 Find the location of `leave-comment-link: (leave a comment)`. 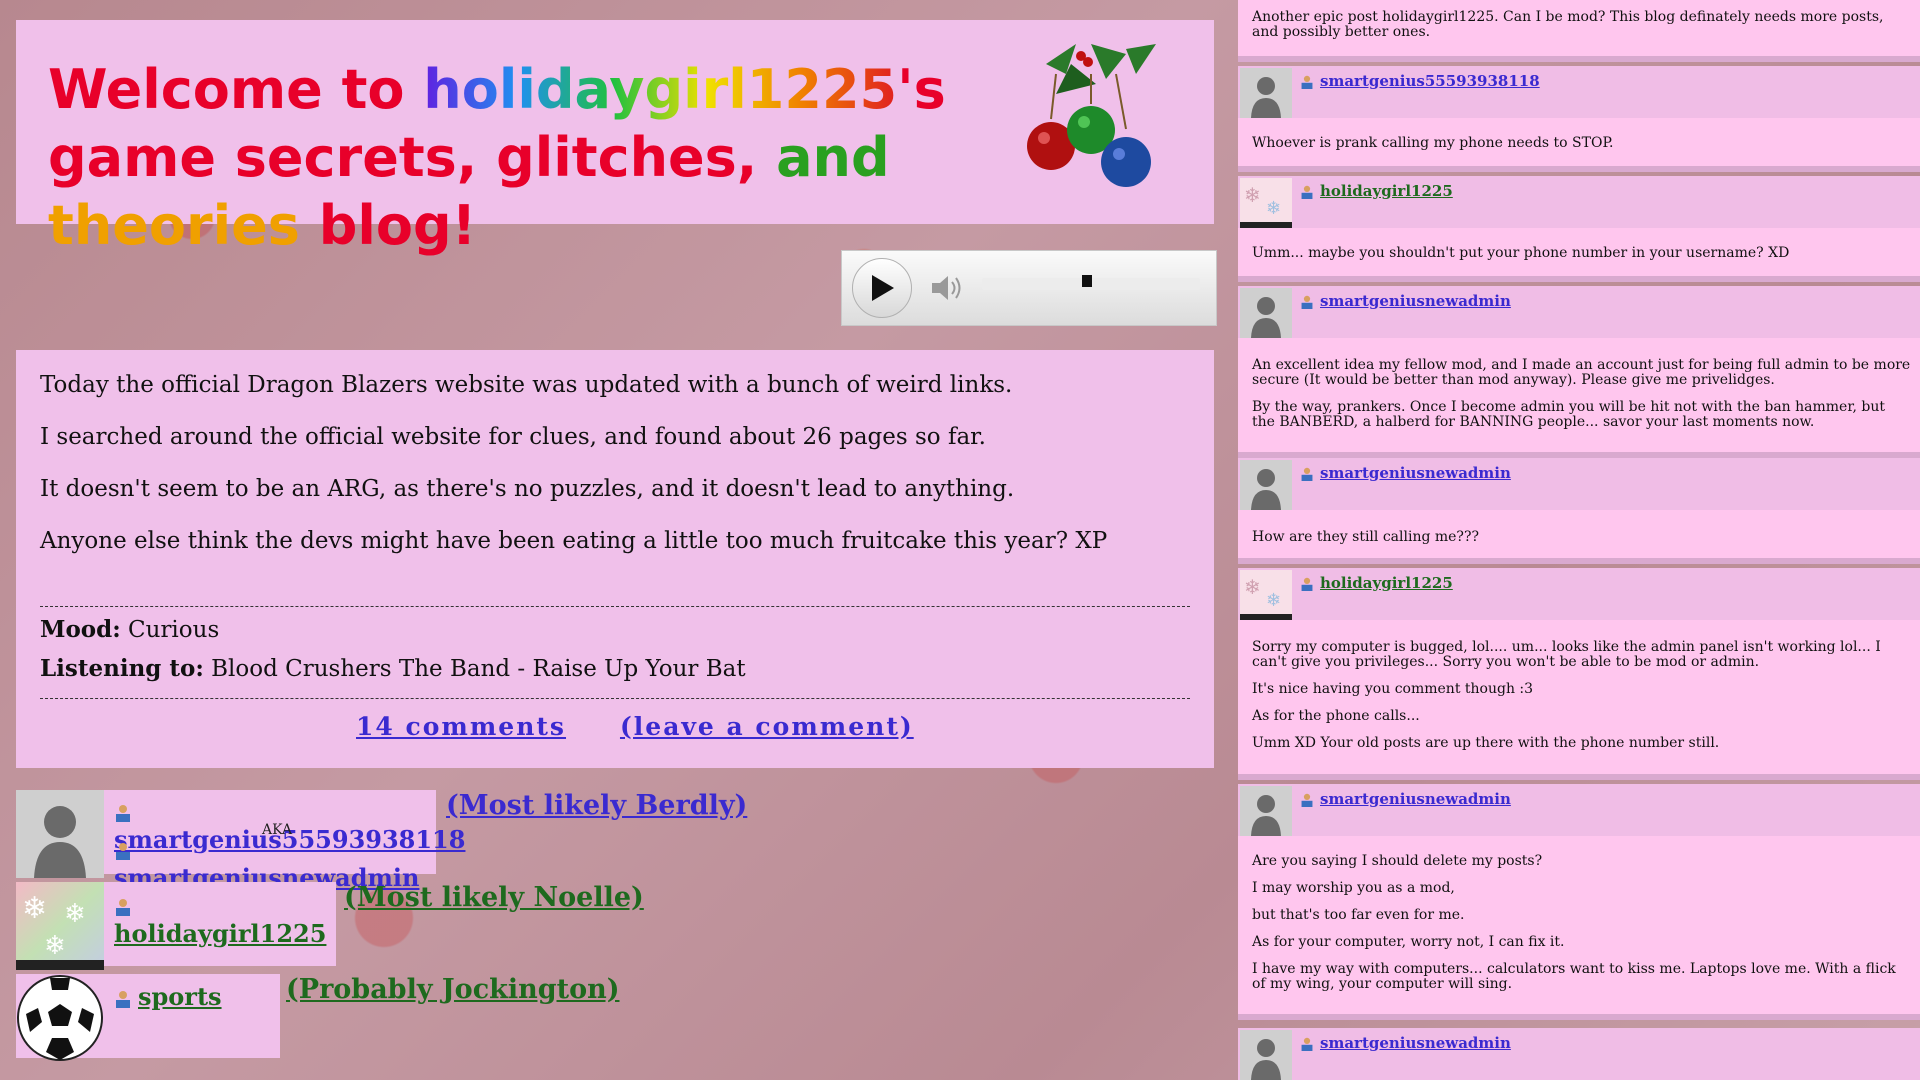

leave-comment-link: (leave a comment) is located at coordinates (767, 726).